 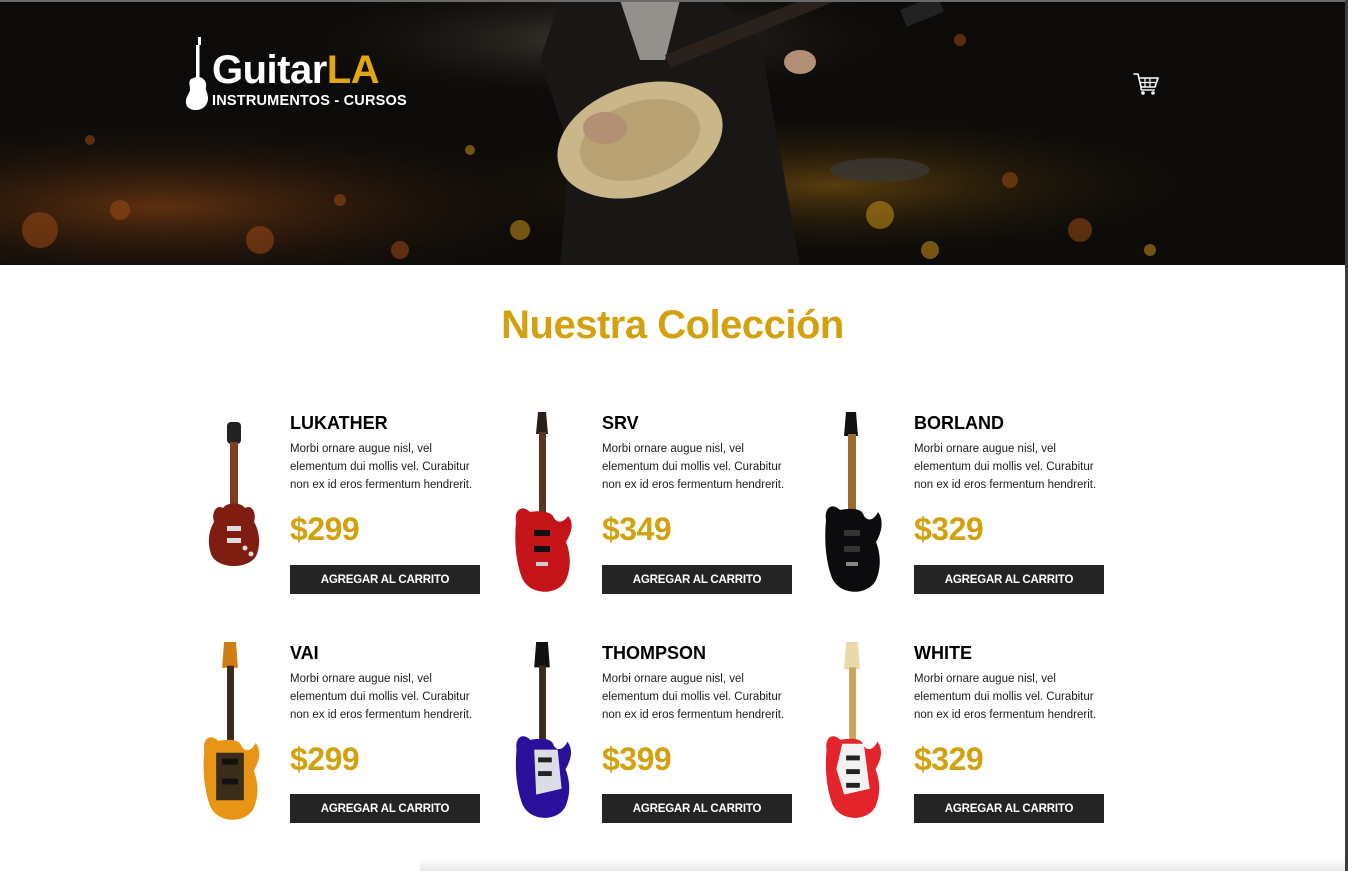 I want to click on product-name: WHITE, so click(x=943, y=653).